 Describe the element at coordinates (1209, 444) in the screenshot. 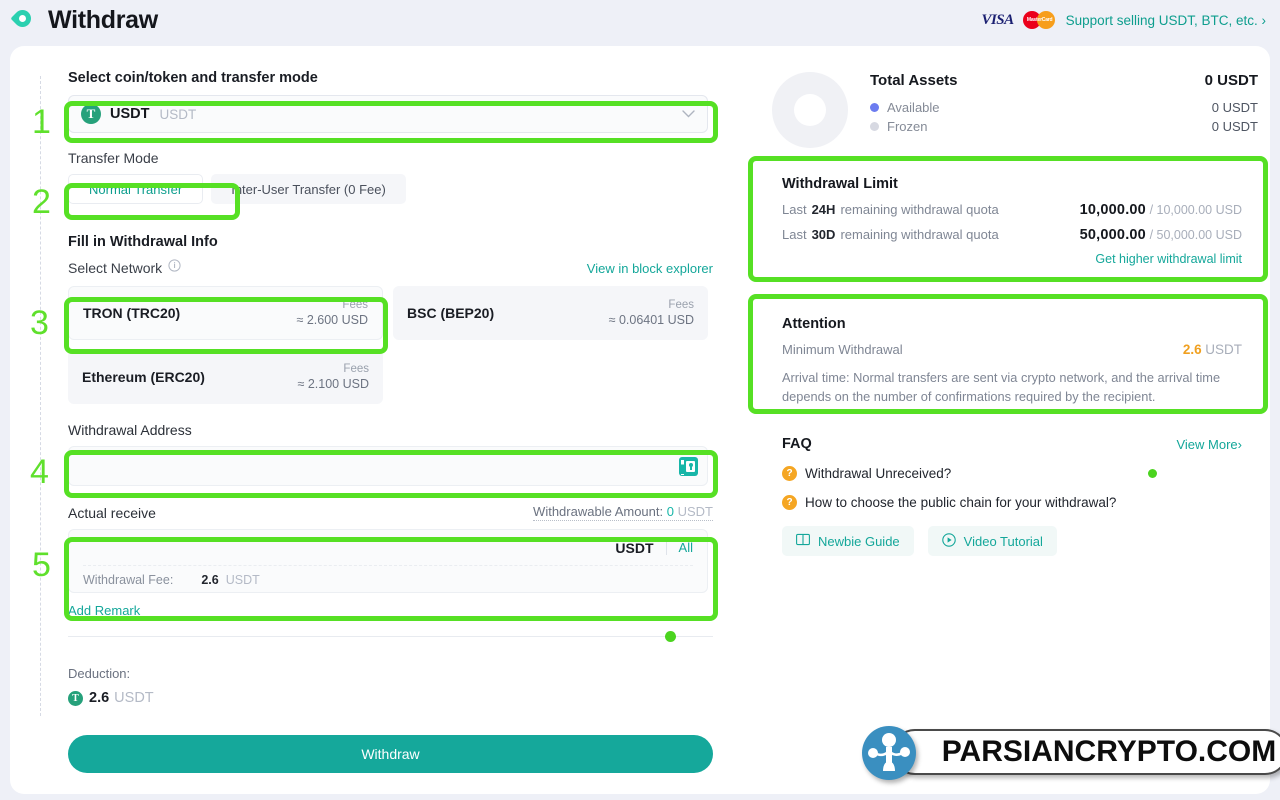

I see `faq-view-more-link: View More›` at that location.